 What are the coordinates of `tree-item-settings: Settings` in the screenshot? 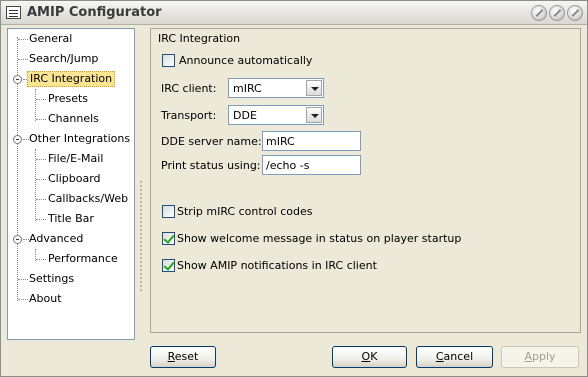 It's located at (51, 279).